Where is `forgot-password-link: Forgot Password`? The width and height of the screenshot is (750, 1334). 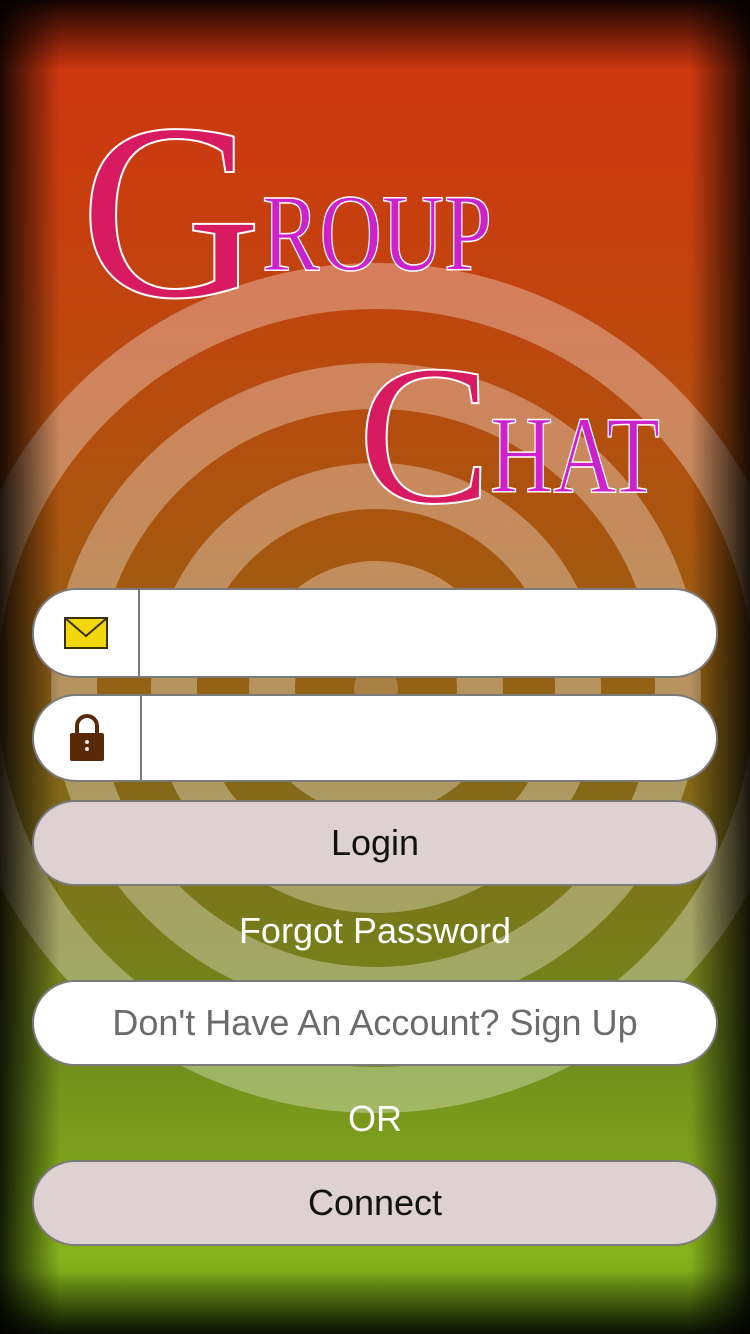
forgot-password-link: Forgot Password is located at coordinates (375, 931).